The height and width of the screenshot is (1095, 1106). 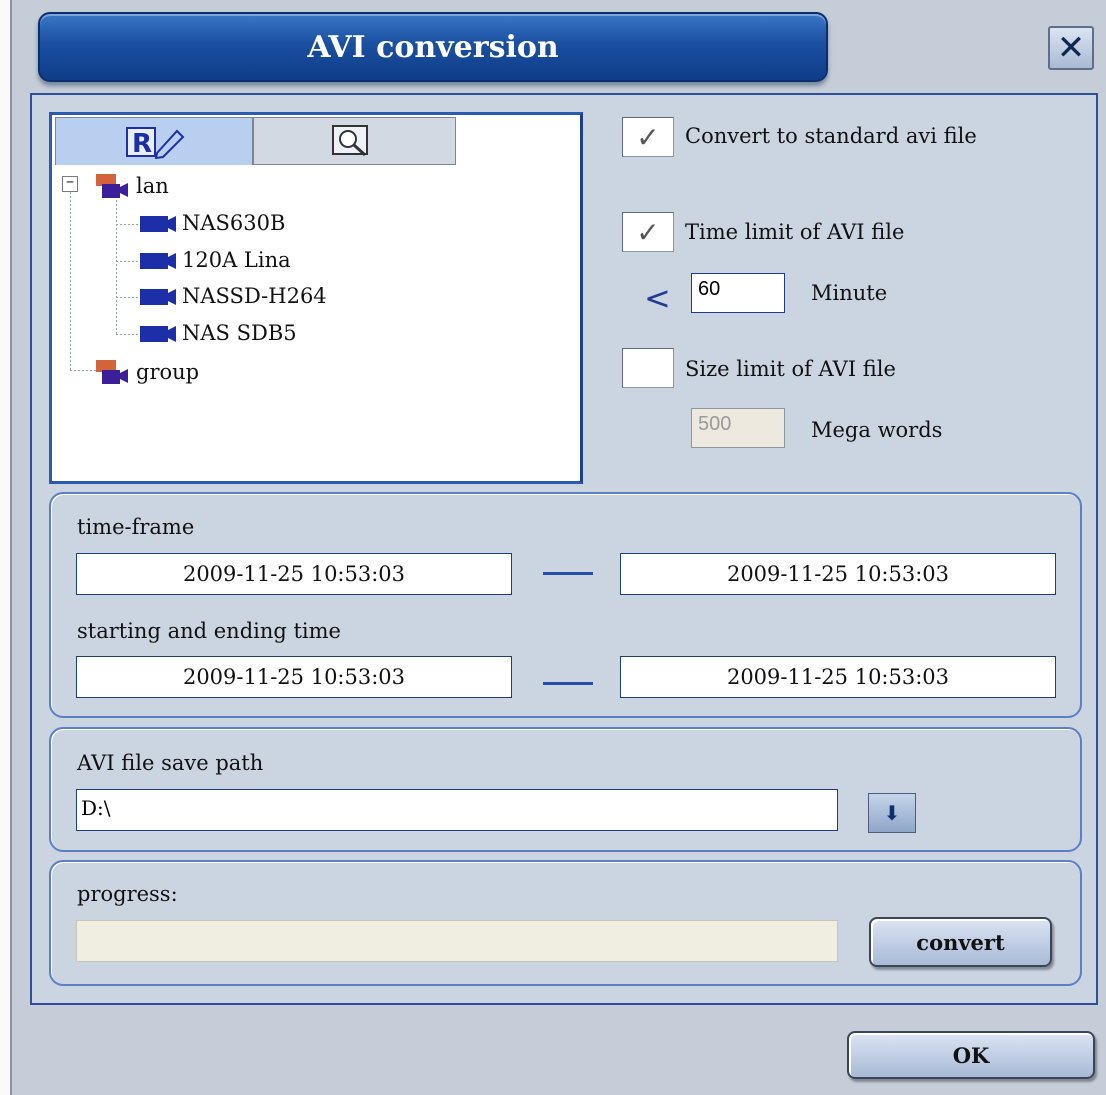 I want to click on close-icon: ✕, so click(x=1071, y=48).